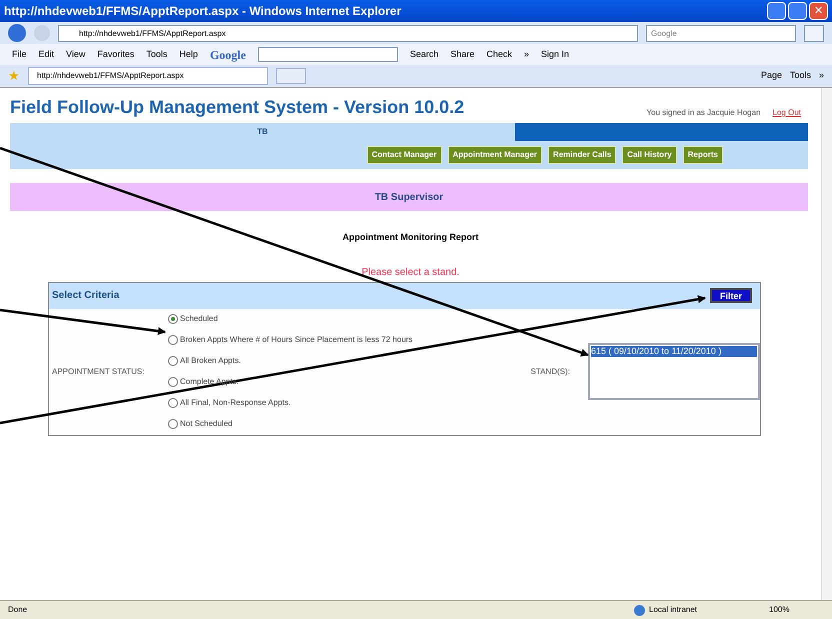 This screenshot has width=832, height=619. What do you see at coordinates (98, 372) in the screenshot?
I see `status-label: APPOINTMENT STATUS:` at bounding box center [98, 372].